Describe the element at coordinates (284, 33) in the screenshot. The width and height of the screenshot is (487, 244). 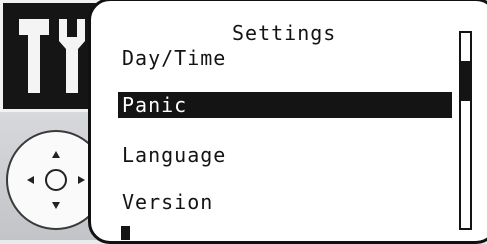
I see `screen-title: Settings` at that location.